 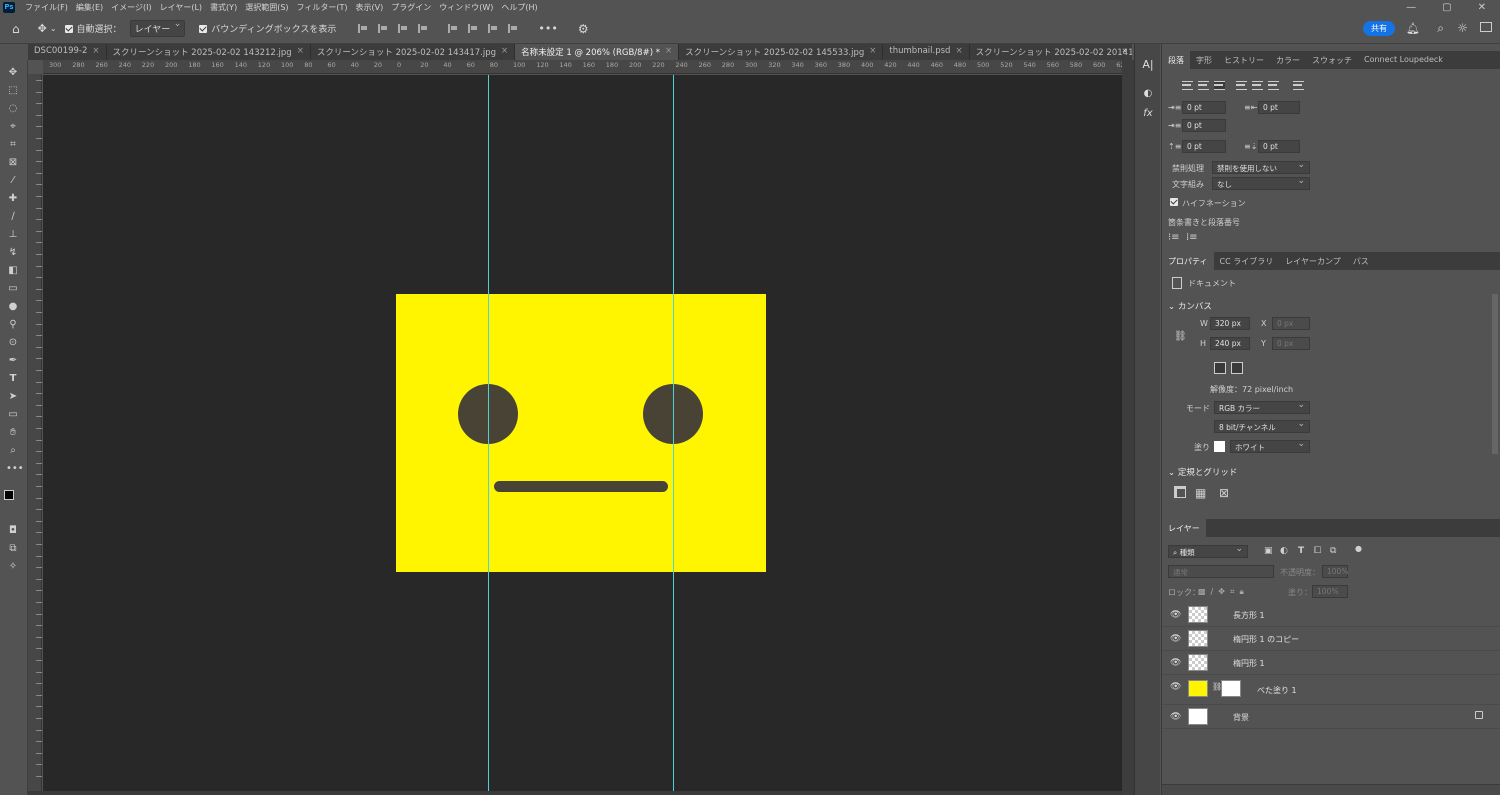 What do you see at coordinates (1331, 639) in the screenshot?
I see `layer-row: 👁︎ 楕円形 1 のコピー` at bounding box center [1331, 639].